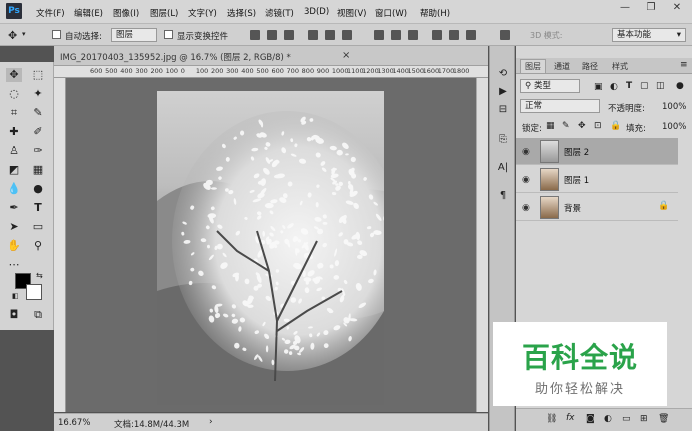 Image resolution: width=692 pixels, height=431 pixels. I want to click on restore-button: ❐, so click(651, 8).